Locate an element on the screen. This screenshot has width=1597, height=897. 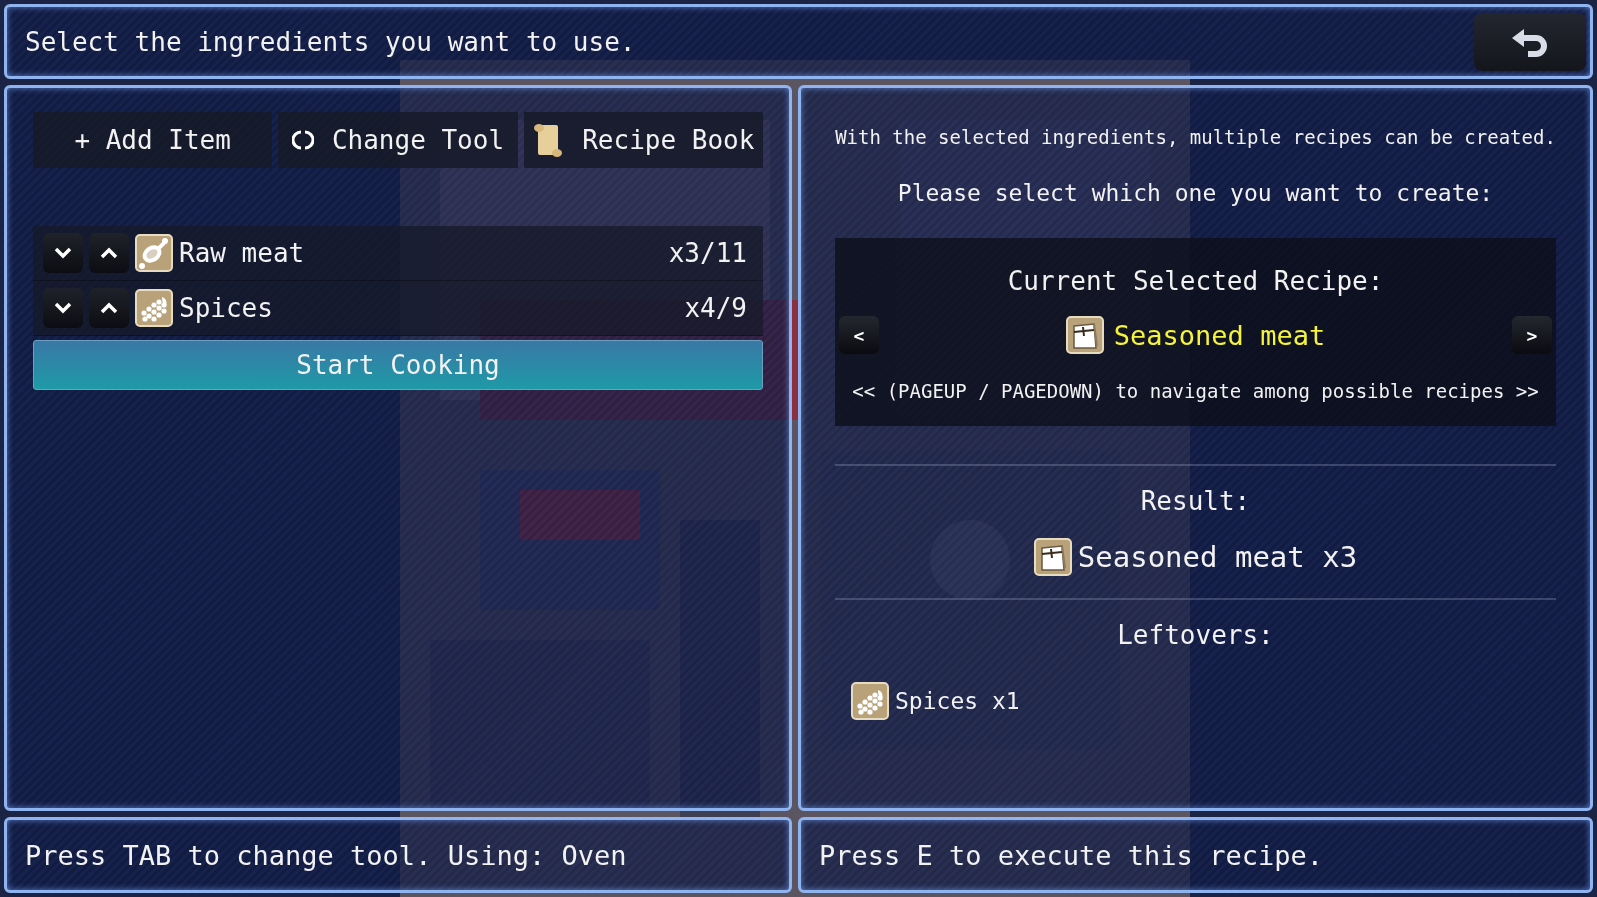
scroll-icon is located at coordinates (548, 140).